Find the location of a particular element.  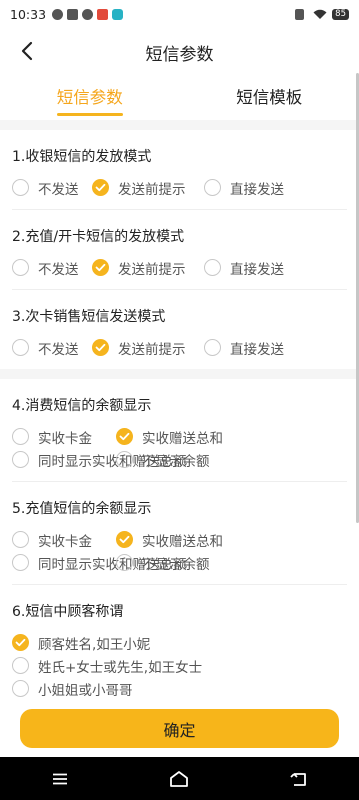

status-time: 10:33 is located at coordinates (28, 14).